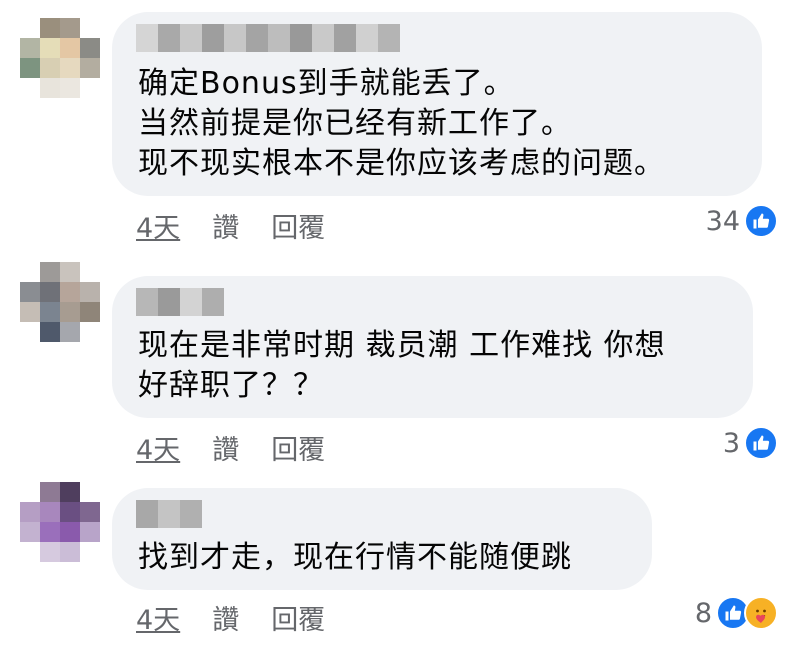 The height and width of the screenshot is (648, 800). Describe the element at coordinates (722, 221) in the screenshot. I see `reaction-count: 34` at that location.